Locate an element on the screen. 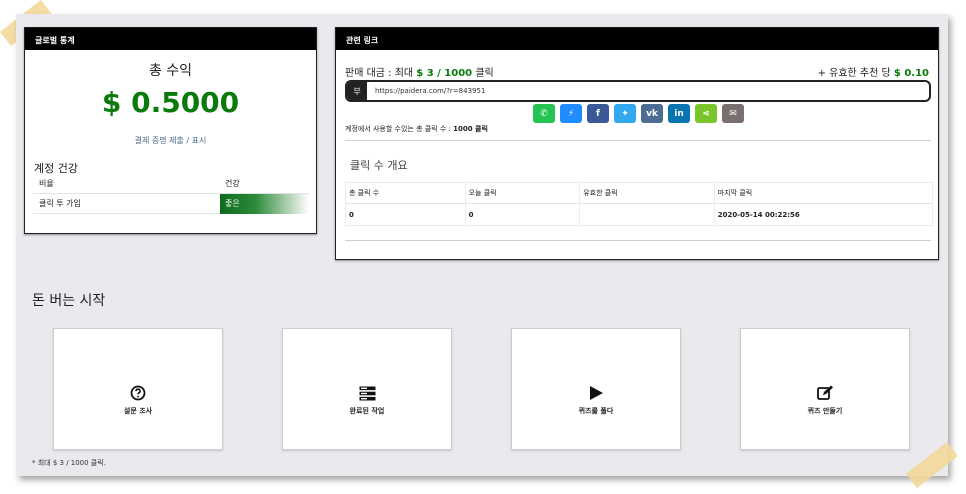 Image resolution: width=966 pixels, height=494 pixels. table-row: 클릭 투 가입 좋은 is located at coordinates (171, 203).